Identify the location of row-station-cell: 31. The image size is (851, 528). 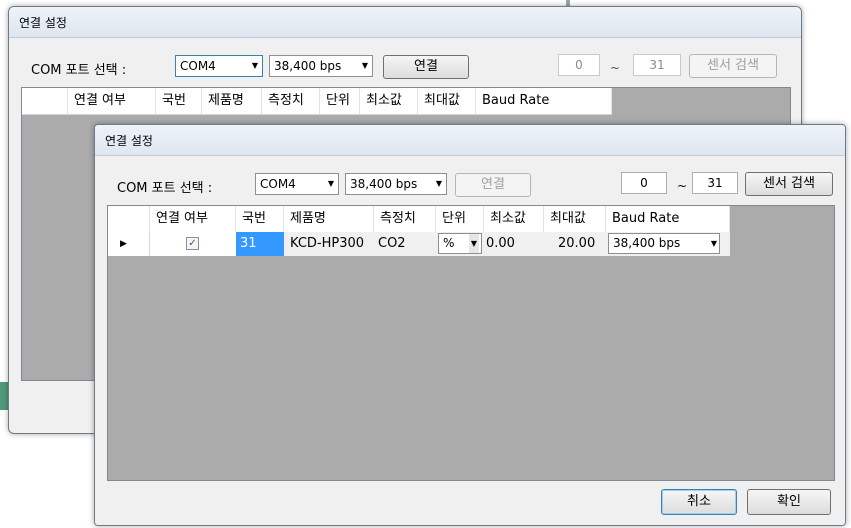
(260, 244).